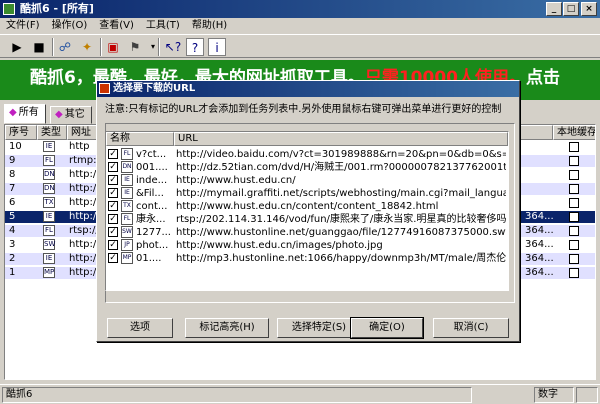 The height and width of the screenshot is (404, 600). Describe the element at coordinates (70, 26) in the screenshot. I see `menu-operate: 操作(O)` at that location.